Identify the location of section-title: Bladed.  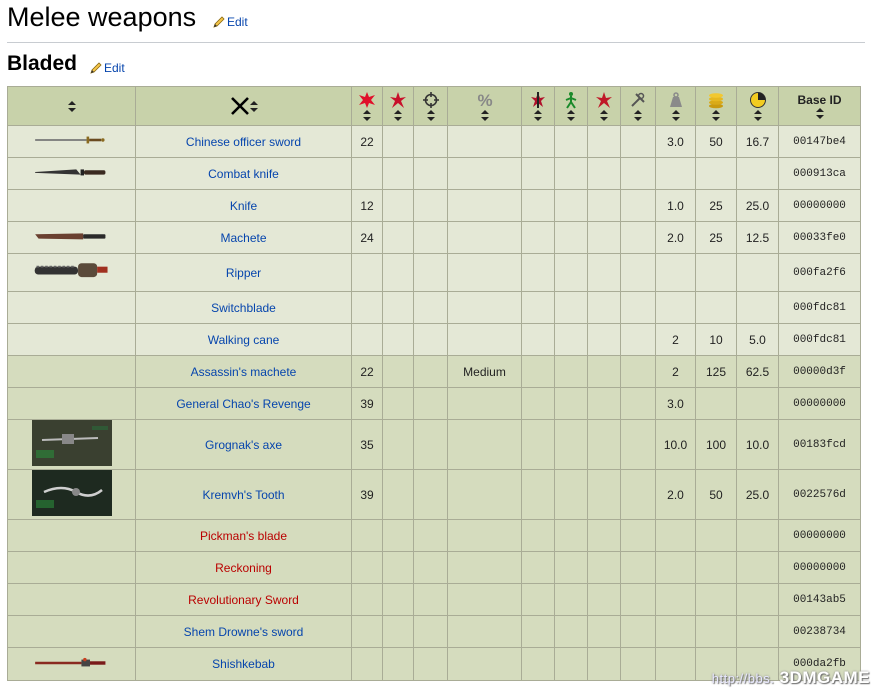
(42, 63).